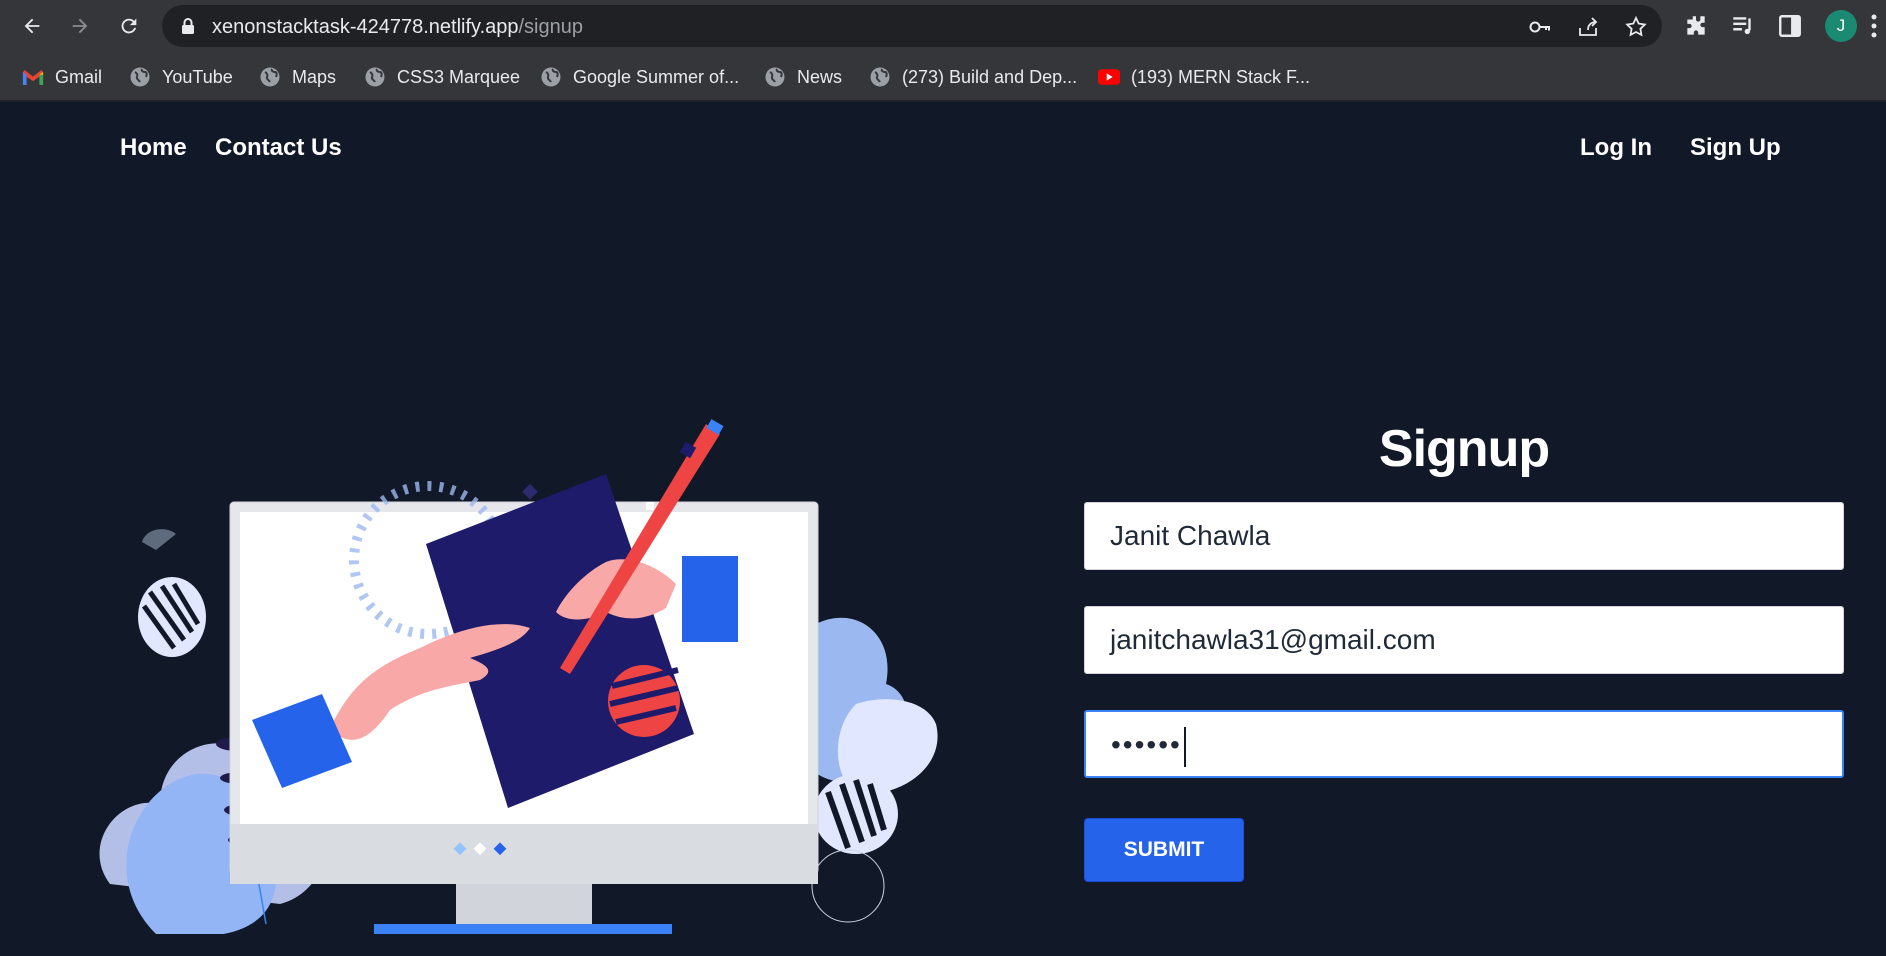 The image size is (1886, 956). Describe the element at coordinates (314, 76) in the screenshot. I see `bookmark-label: Maps` at that location.